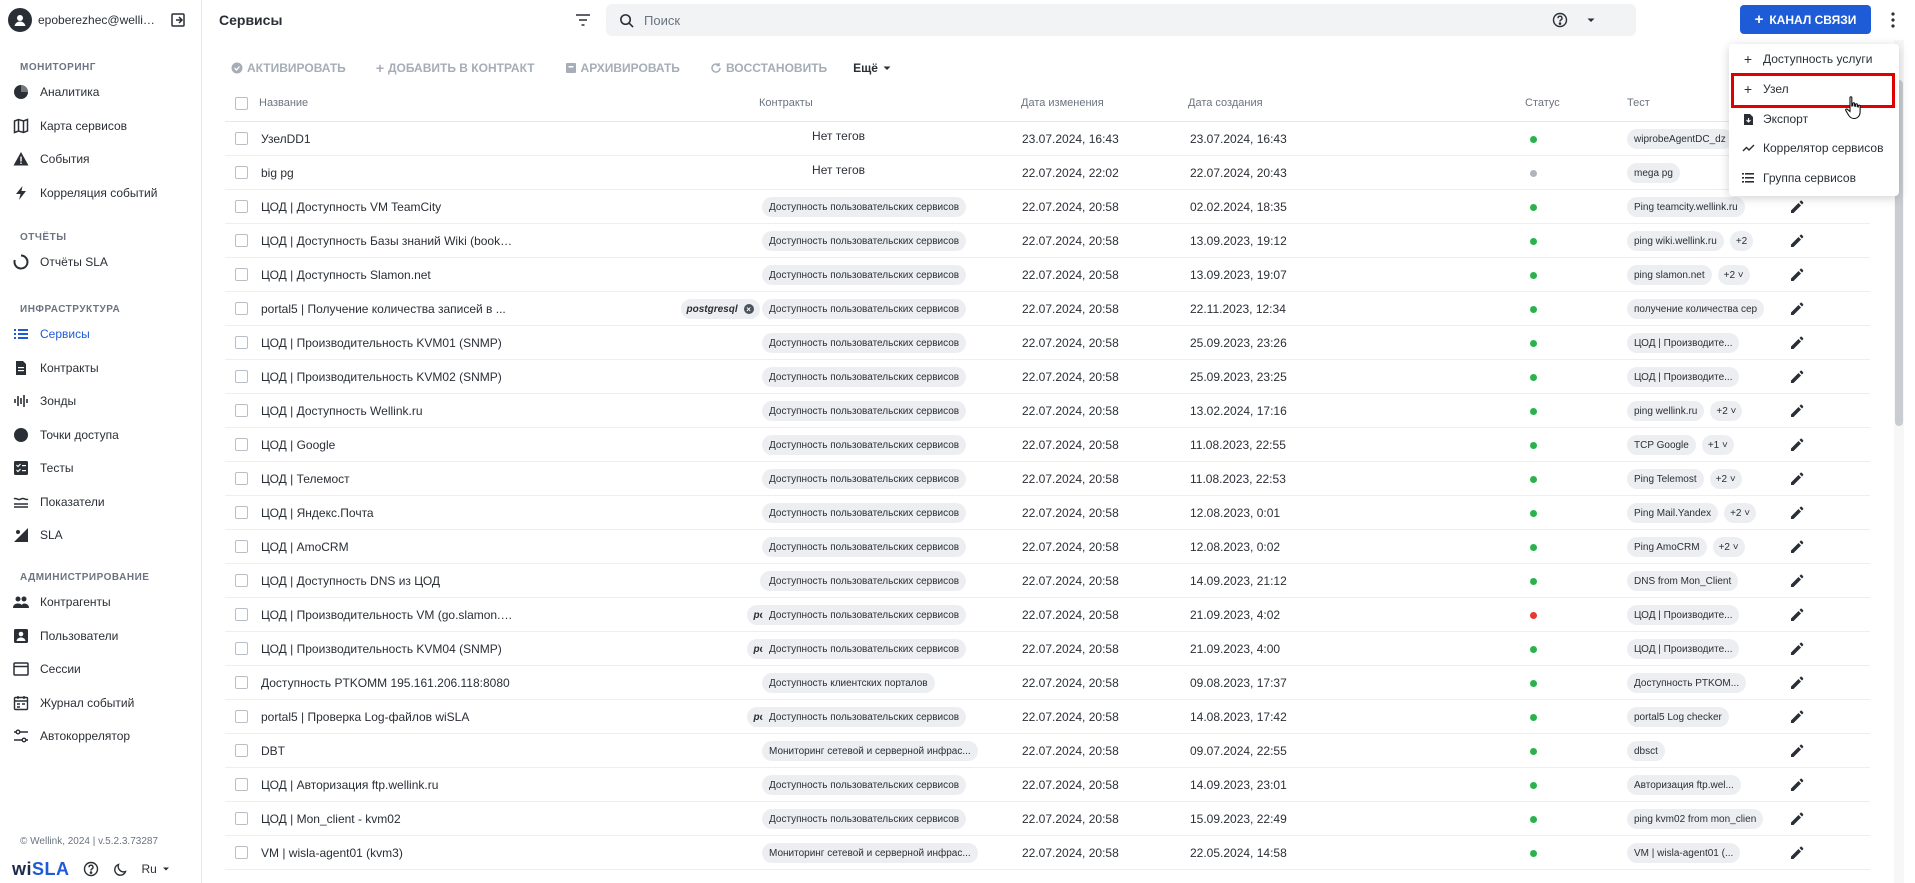  Describe the element at coordinates (1084, 20) in the screenshot. I see `search-input` at that location.